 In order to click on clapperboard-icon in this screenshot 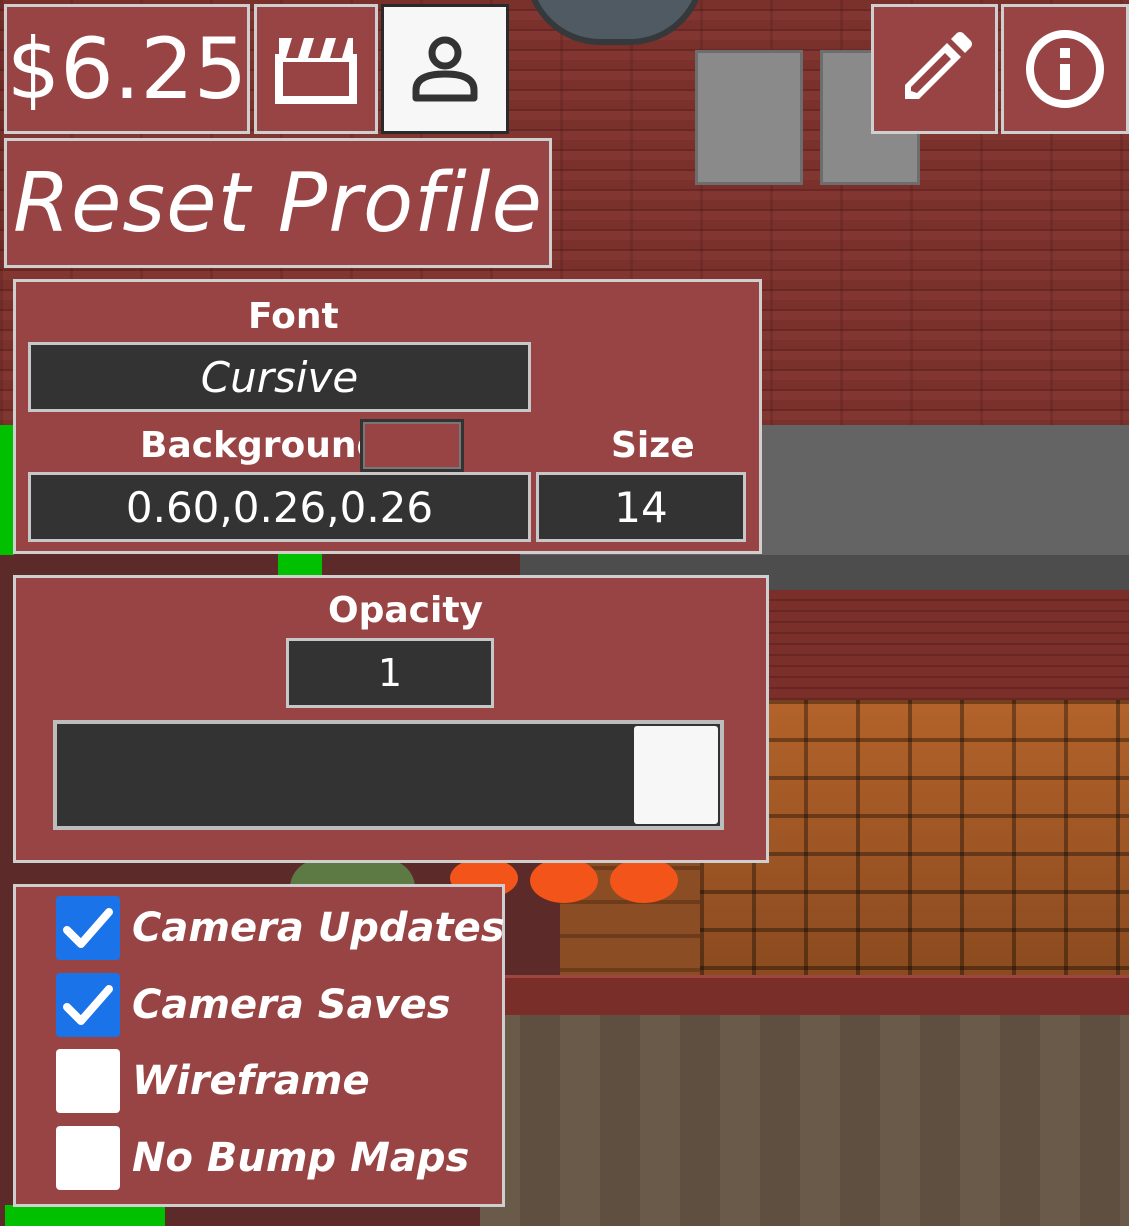, I will do `click(316, 71)`.